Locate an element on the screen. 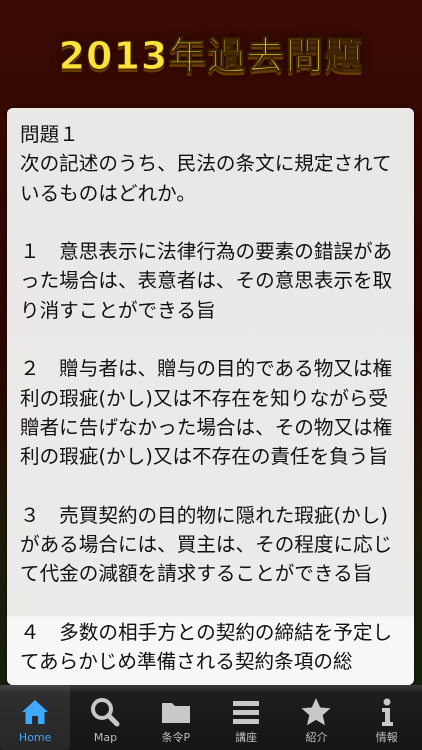  star-icon is located at coordinates (316, 712).